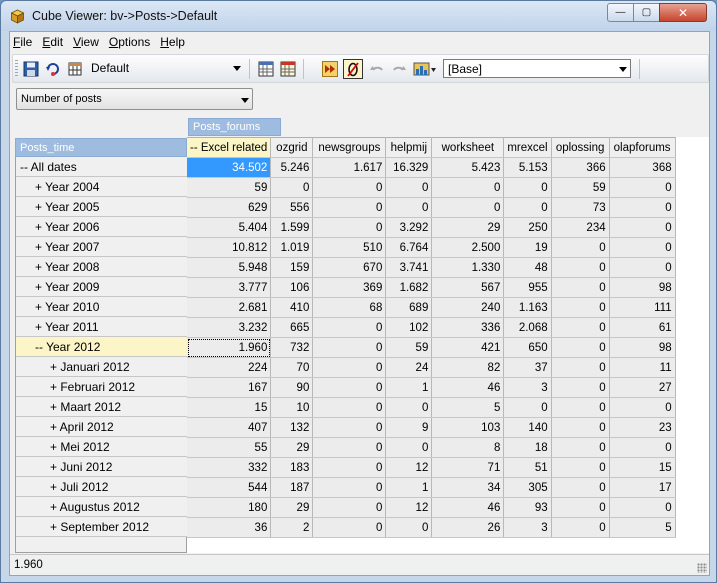 Image resolution: width=717 pixels, height=583 pixels. Describe the element at coordinates (349, 267) in the screenshot. I see `data-cell: 670` at that location.